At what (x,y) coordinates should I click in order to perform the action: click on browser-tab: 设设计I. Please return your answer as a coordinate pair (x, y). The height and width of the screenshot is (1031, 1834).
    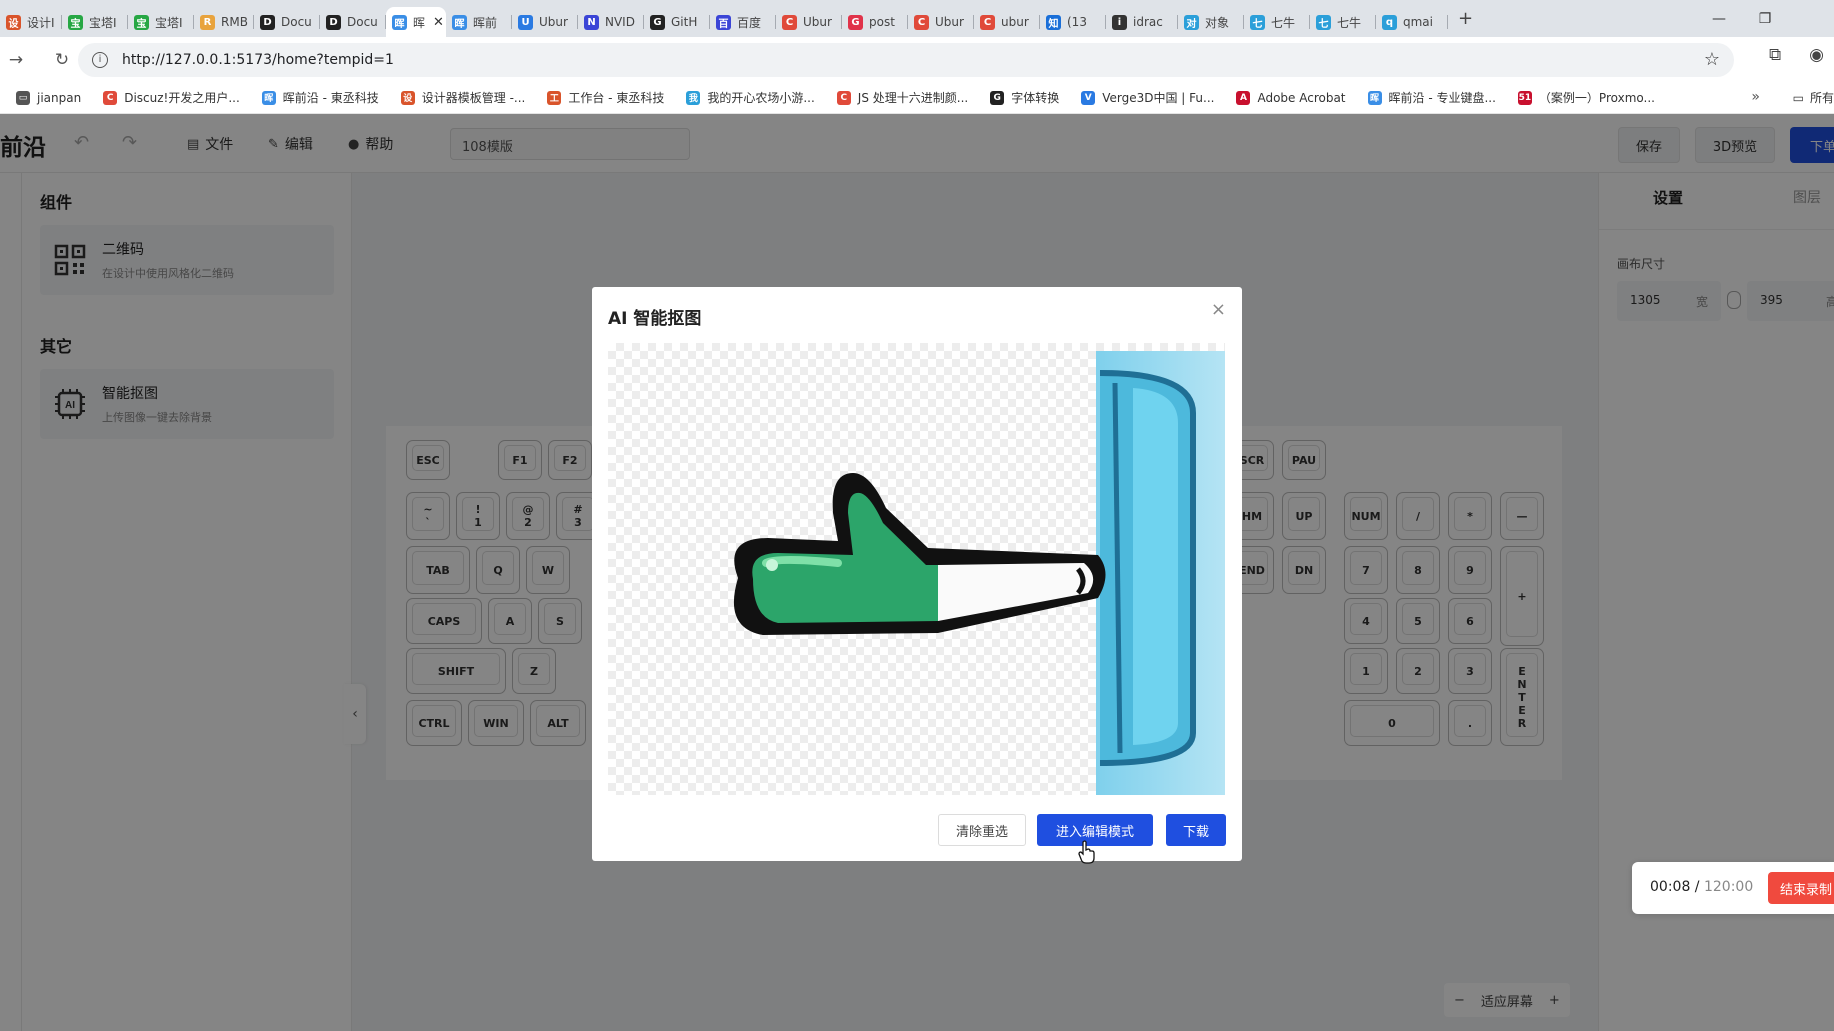
    Looking at the image, I should click on (31, 22).